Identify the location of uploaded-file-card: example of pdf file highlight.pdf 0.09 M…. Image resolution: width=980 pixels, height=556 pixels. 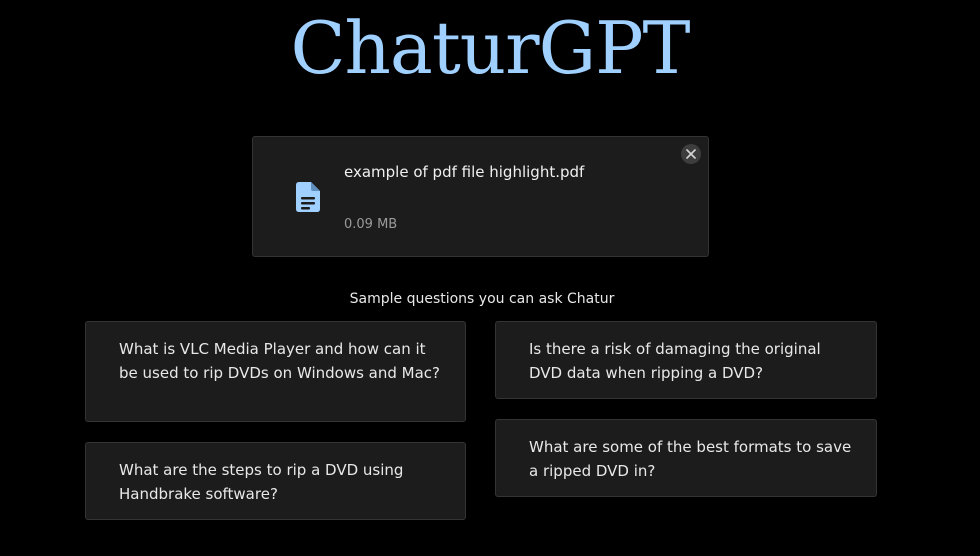
(480, 196).